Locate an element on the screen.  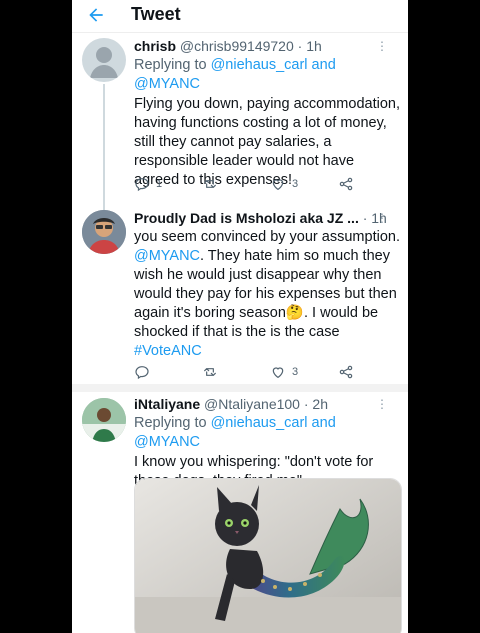
reply-button is located at coordinates (145, 372).